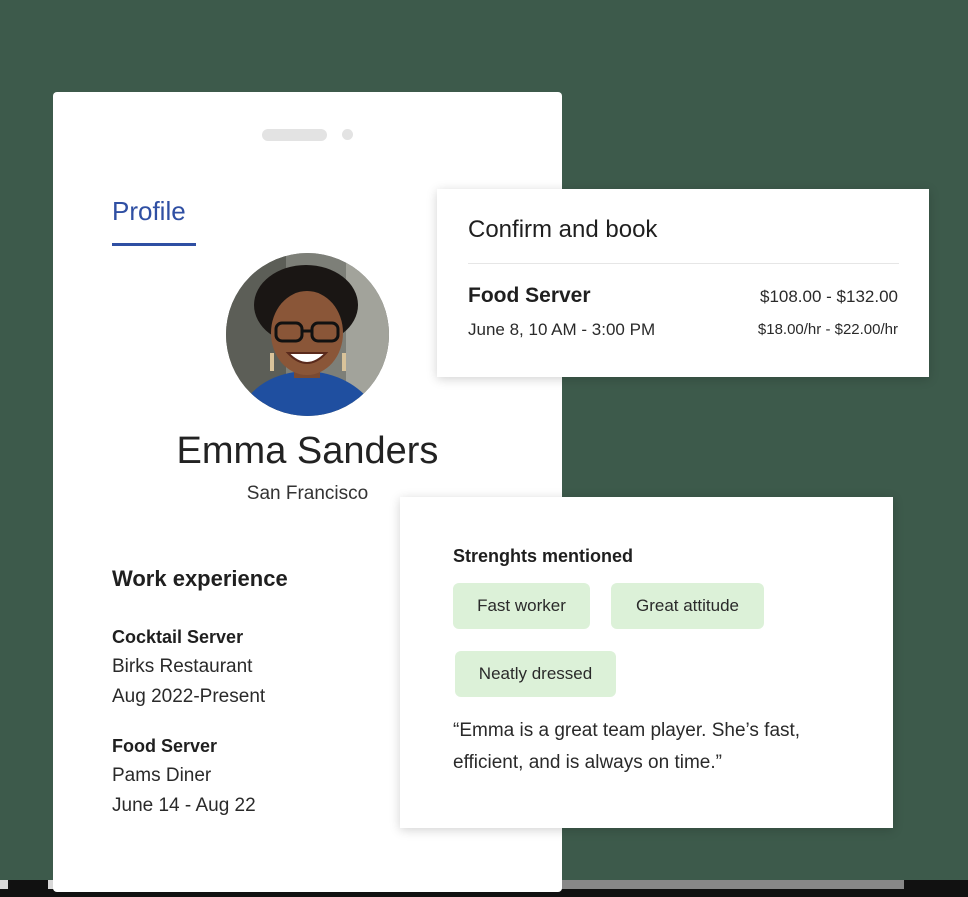 The width and height of the screenshot is (968, 897). I want to click on work-item: Food Server Pams Diner June 14 - Aug 22, so click(184, 776).